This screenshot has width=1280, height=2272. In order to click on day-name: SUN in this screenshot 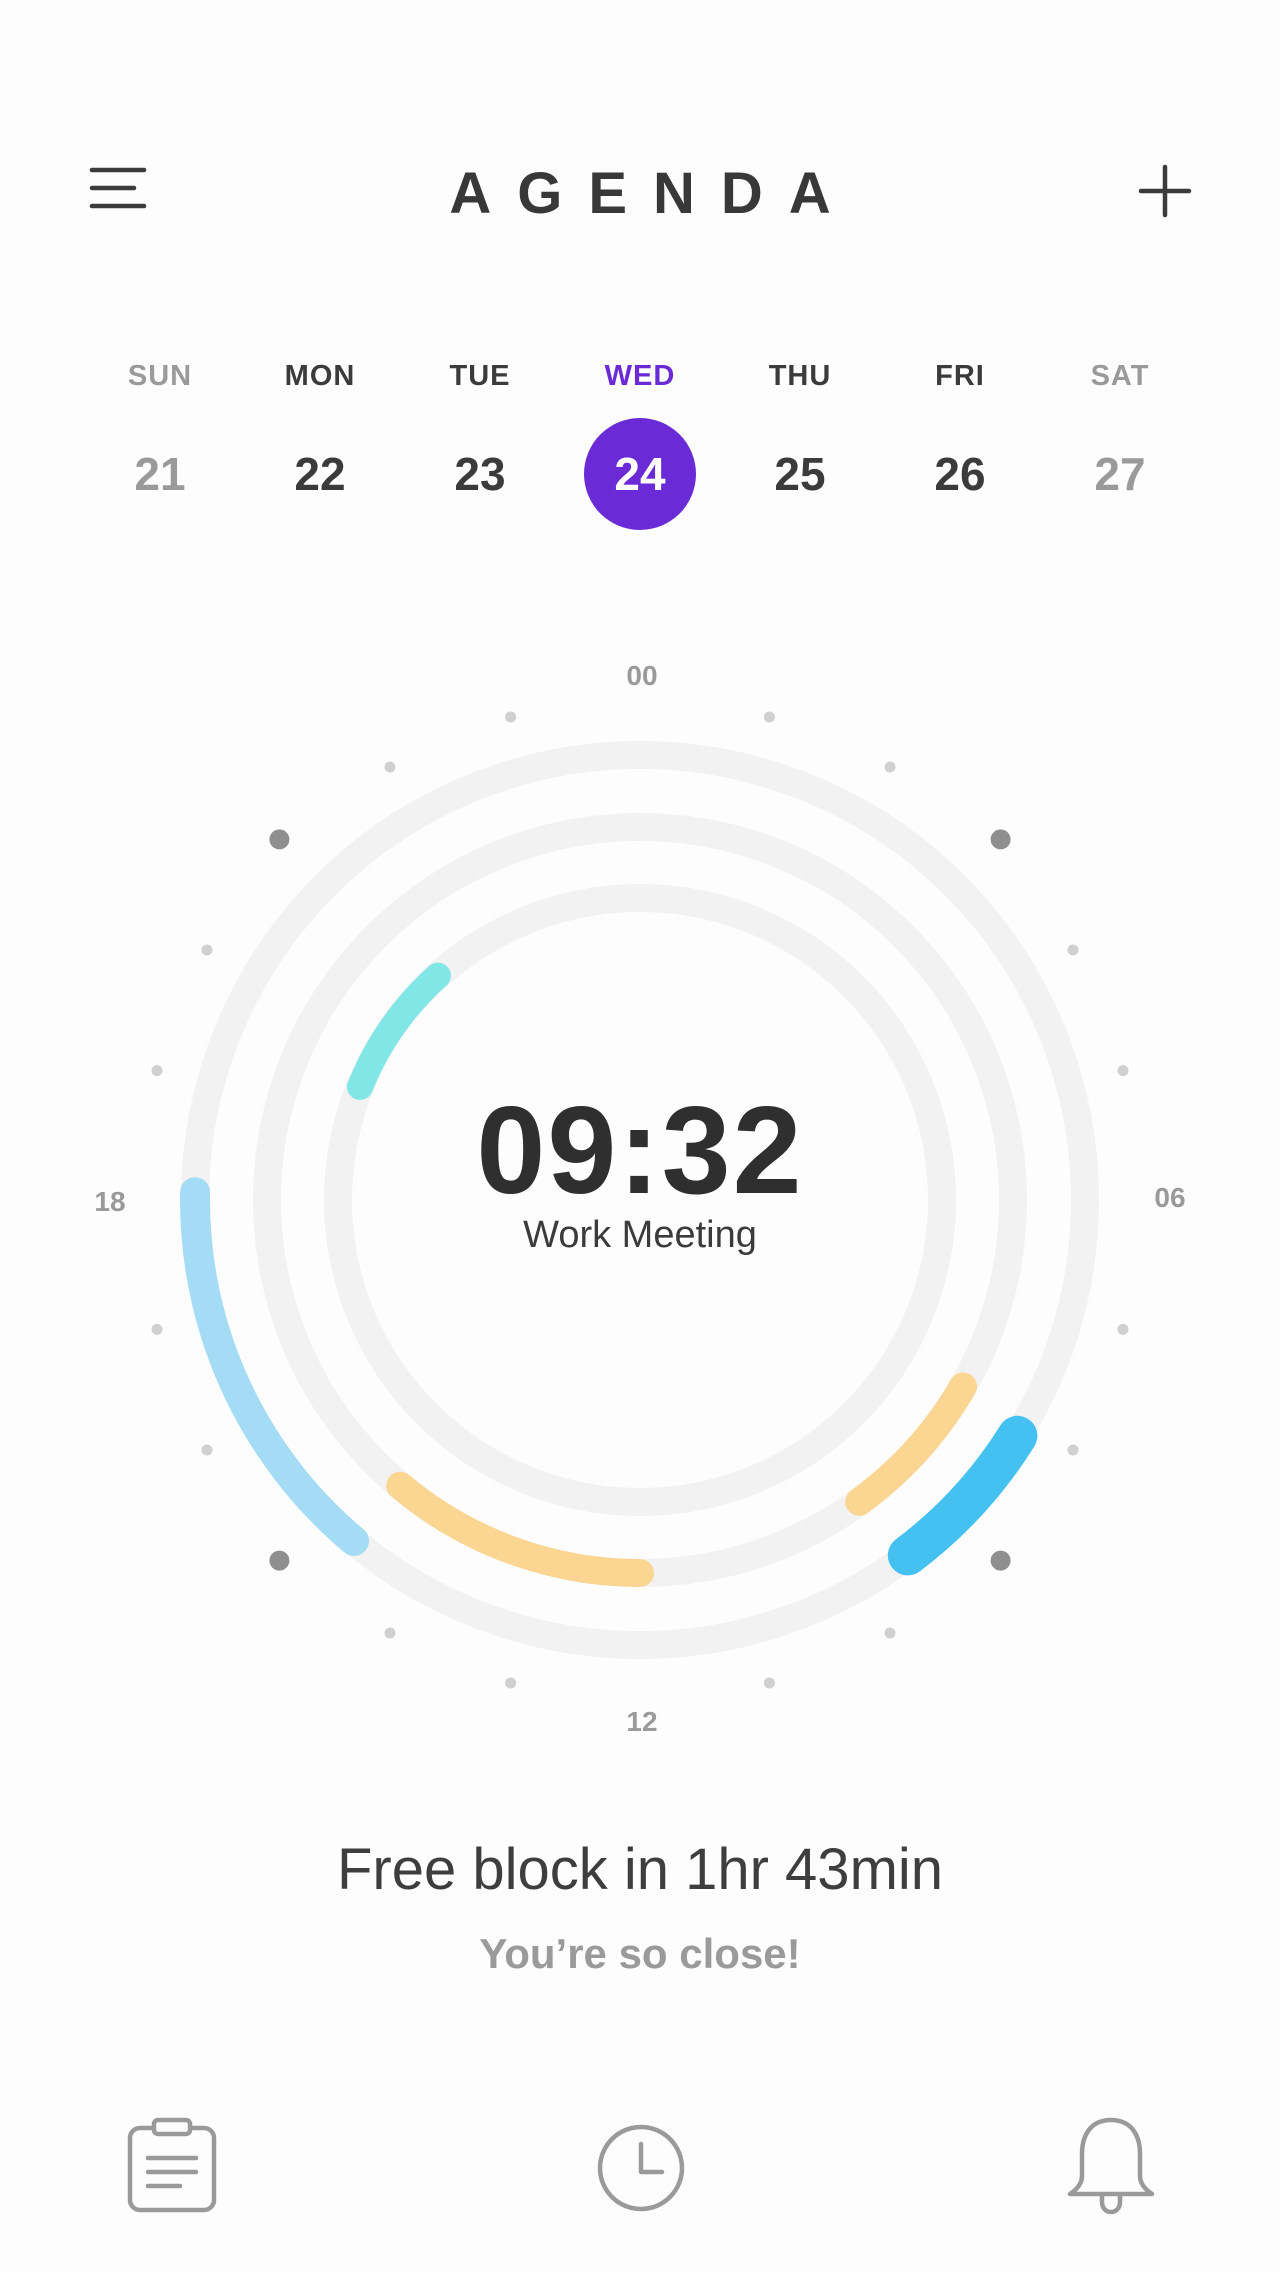, I will do `click(160, 376)`.